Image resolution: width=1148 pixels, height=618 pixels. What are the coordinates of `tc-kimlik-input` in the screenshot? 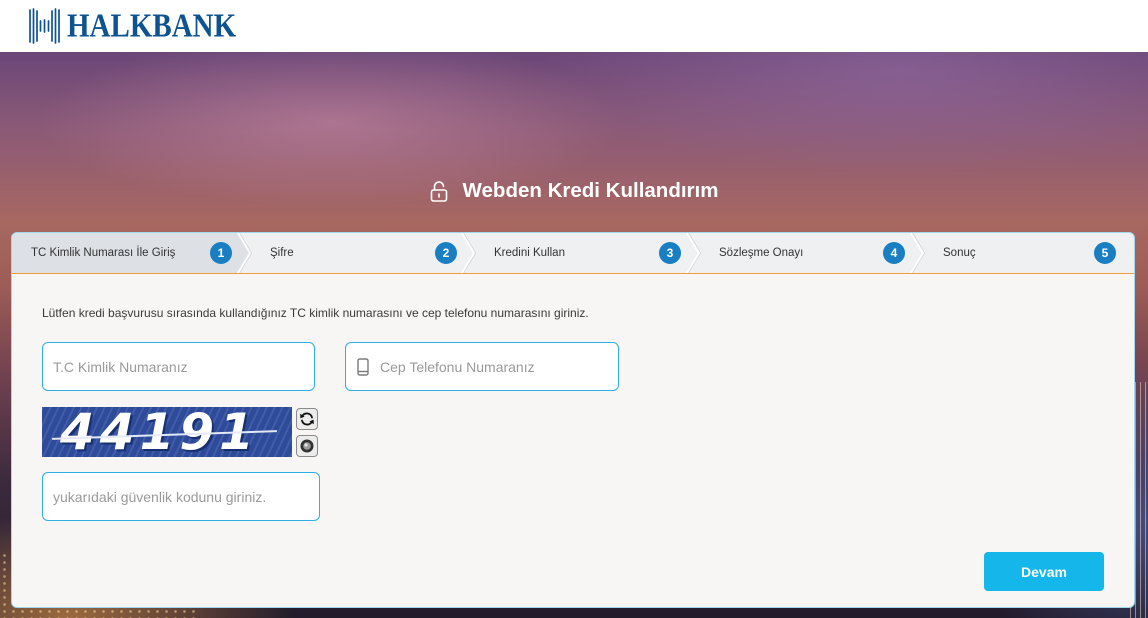 It's located at (178, 366).